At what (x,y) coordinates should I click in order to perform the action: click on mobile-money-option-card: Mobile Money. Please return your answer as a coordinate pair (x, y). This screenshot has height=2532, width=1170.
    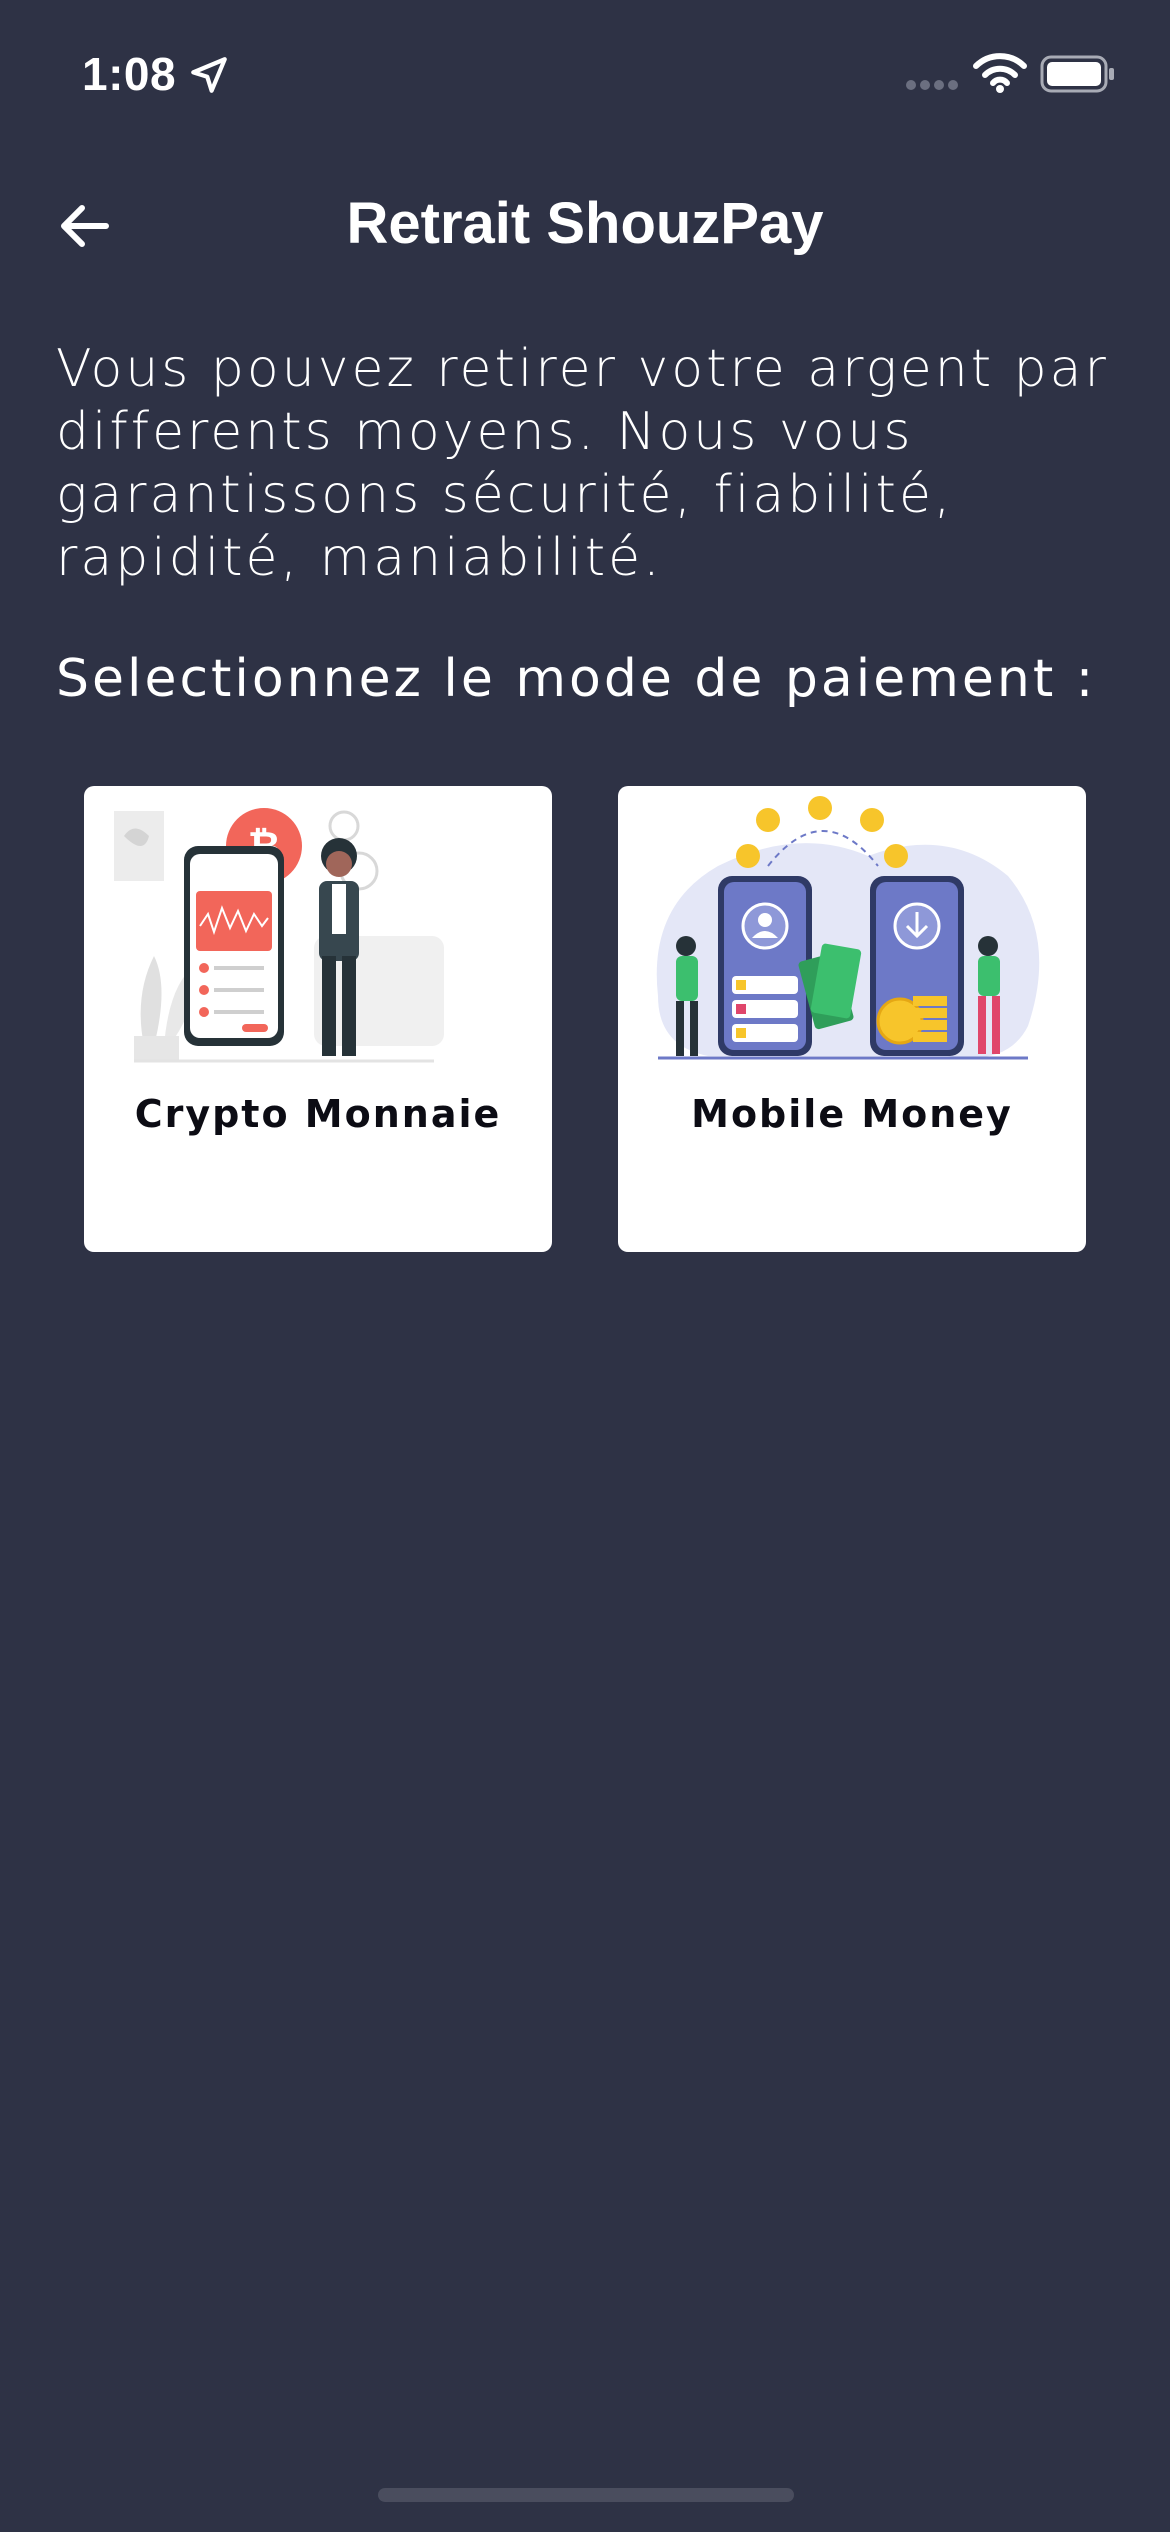
    Looking at the image, I should click on (852, 1019).